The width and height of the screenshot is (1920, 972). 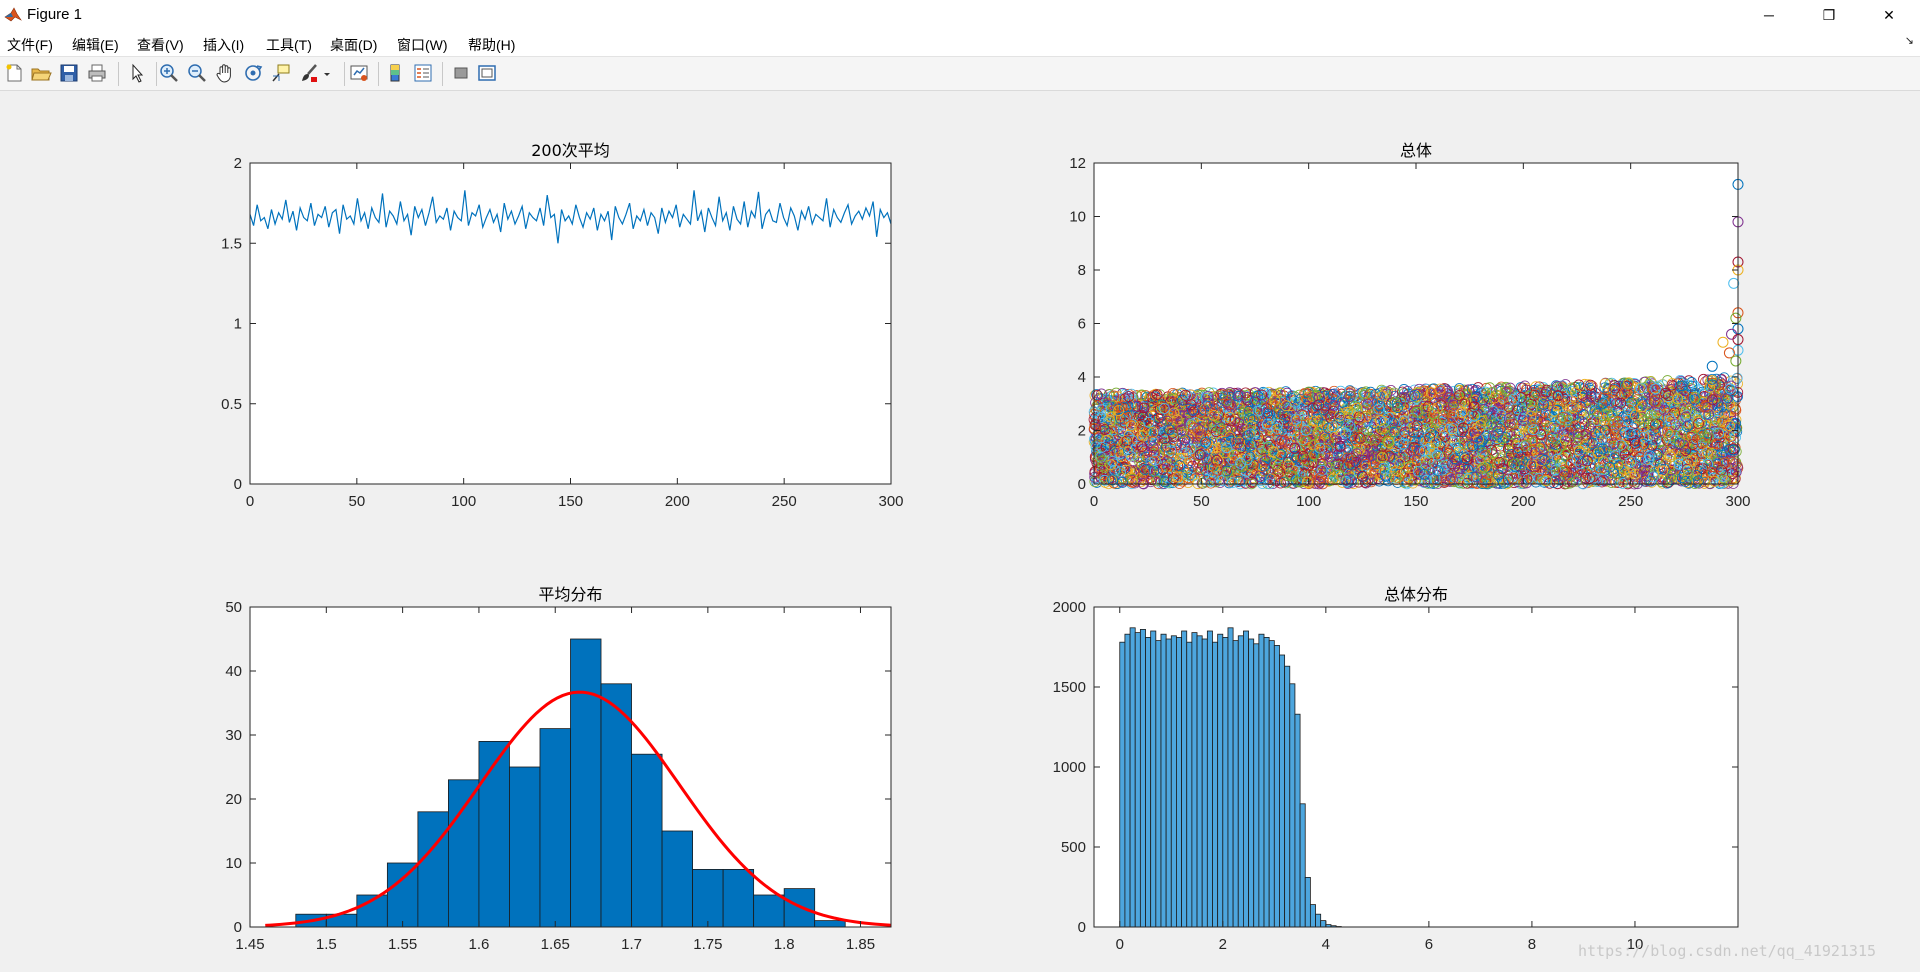 What do you see at coordinates (327, 73) in the screenshot?
I see `brush-dropdown-icon` at bounding box center [327, 73].